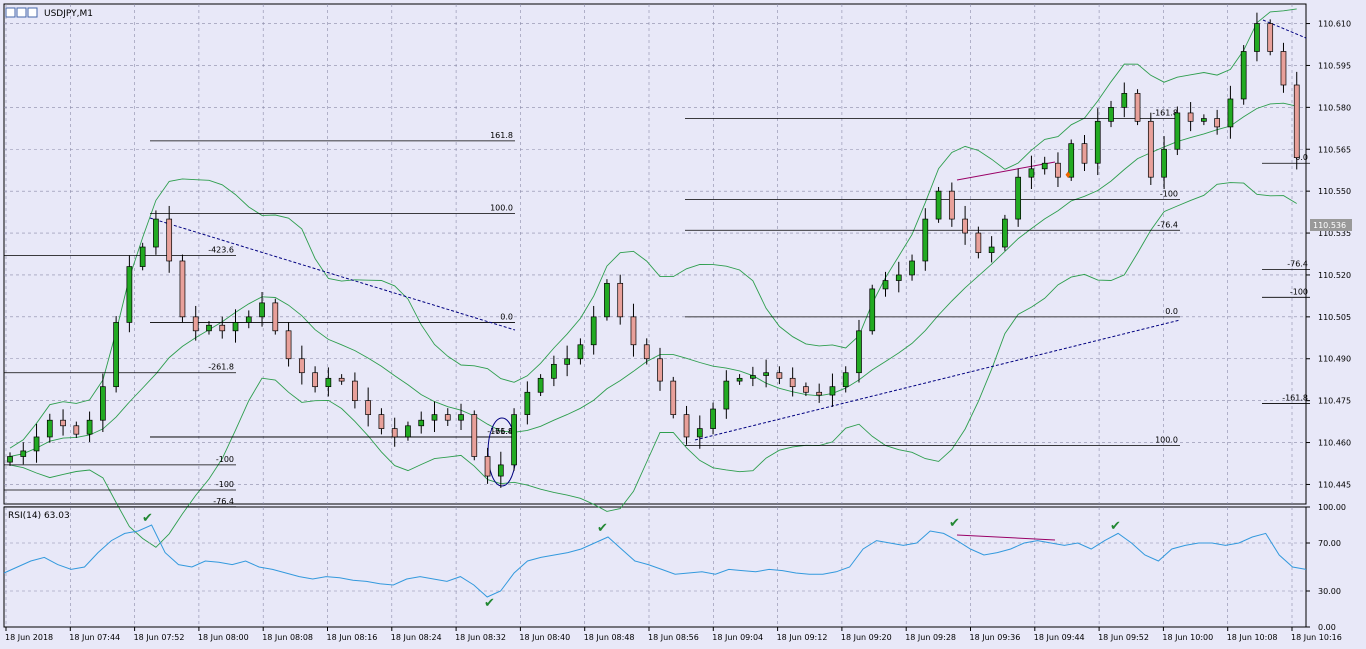 This screenshot has height=649, width=1366. I want to click on rsi-tick-label: 70.00, so click(1329, 543).